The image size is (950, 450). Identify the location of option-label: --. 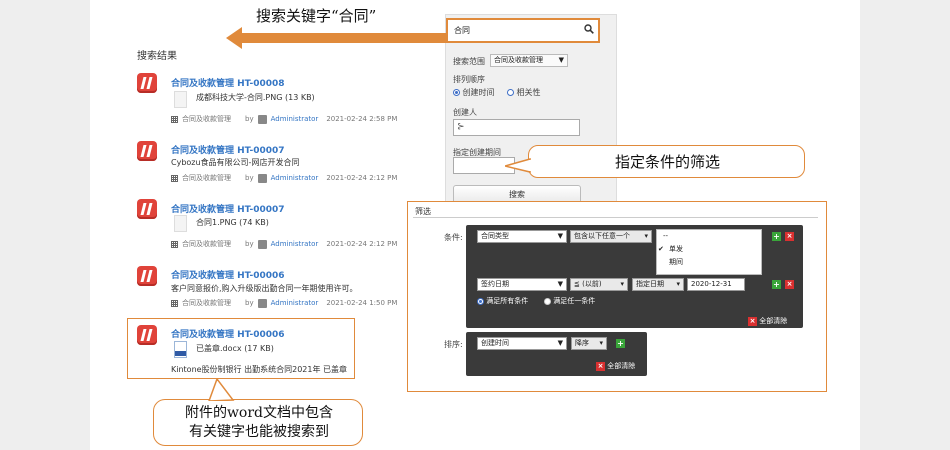
(666, 236).